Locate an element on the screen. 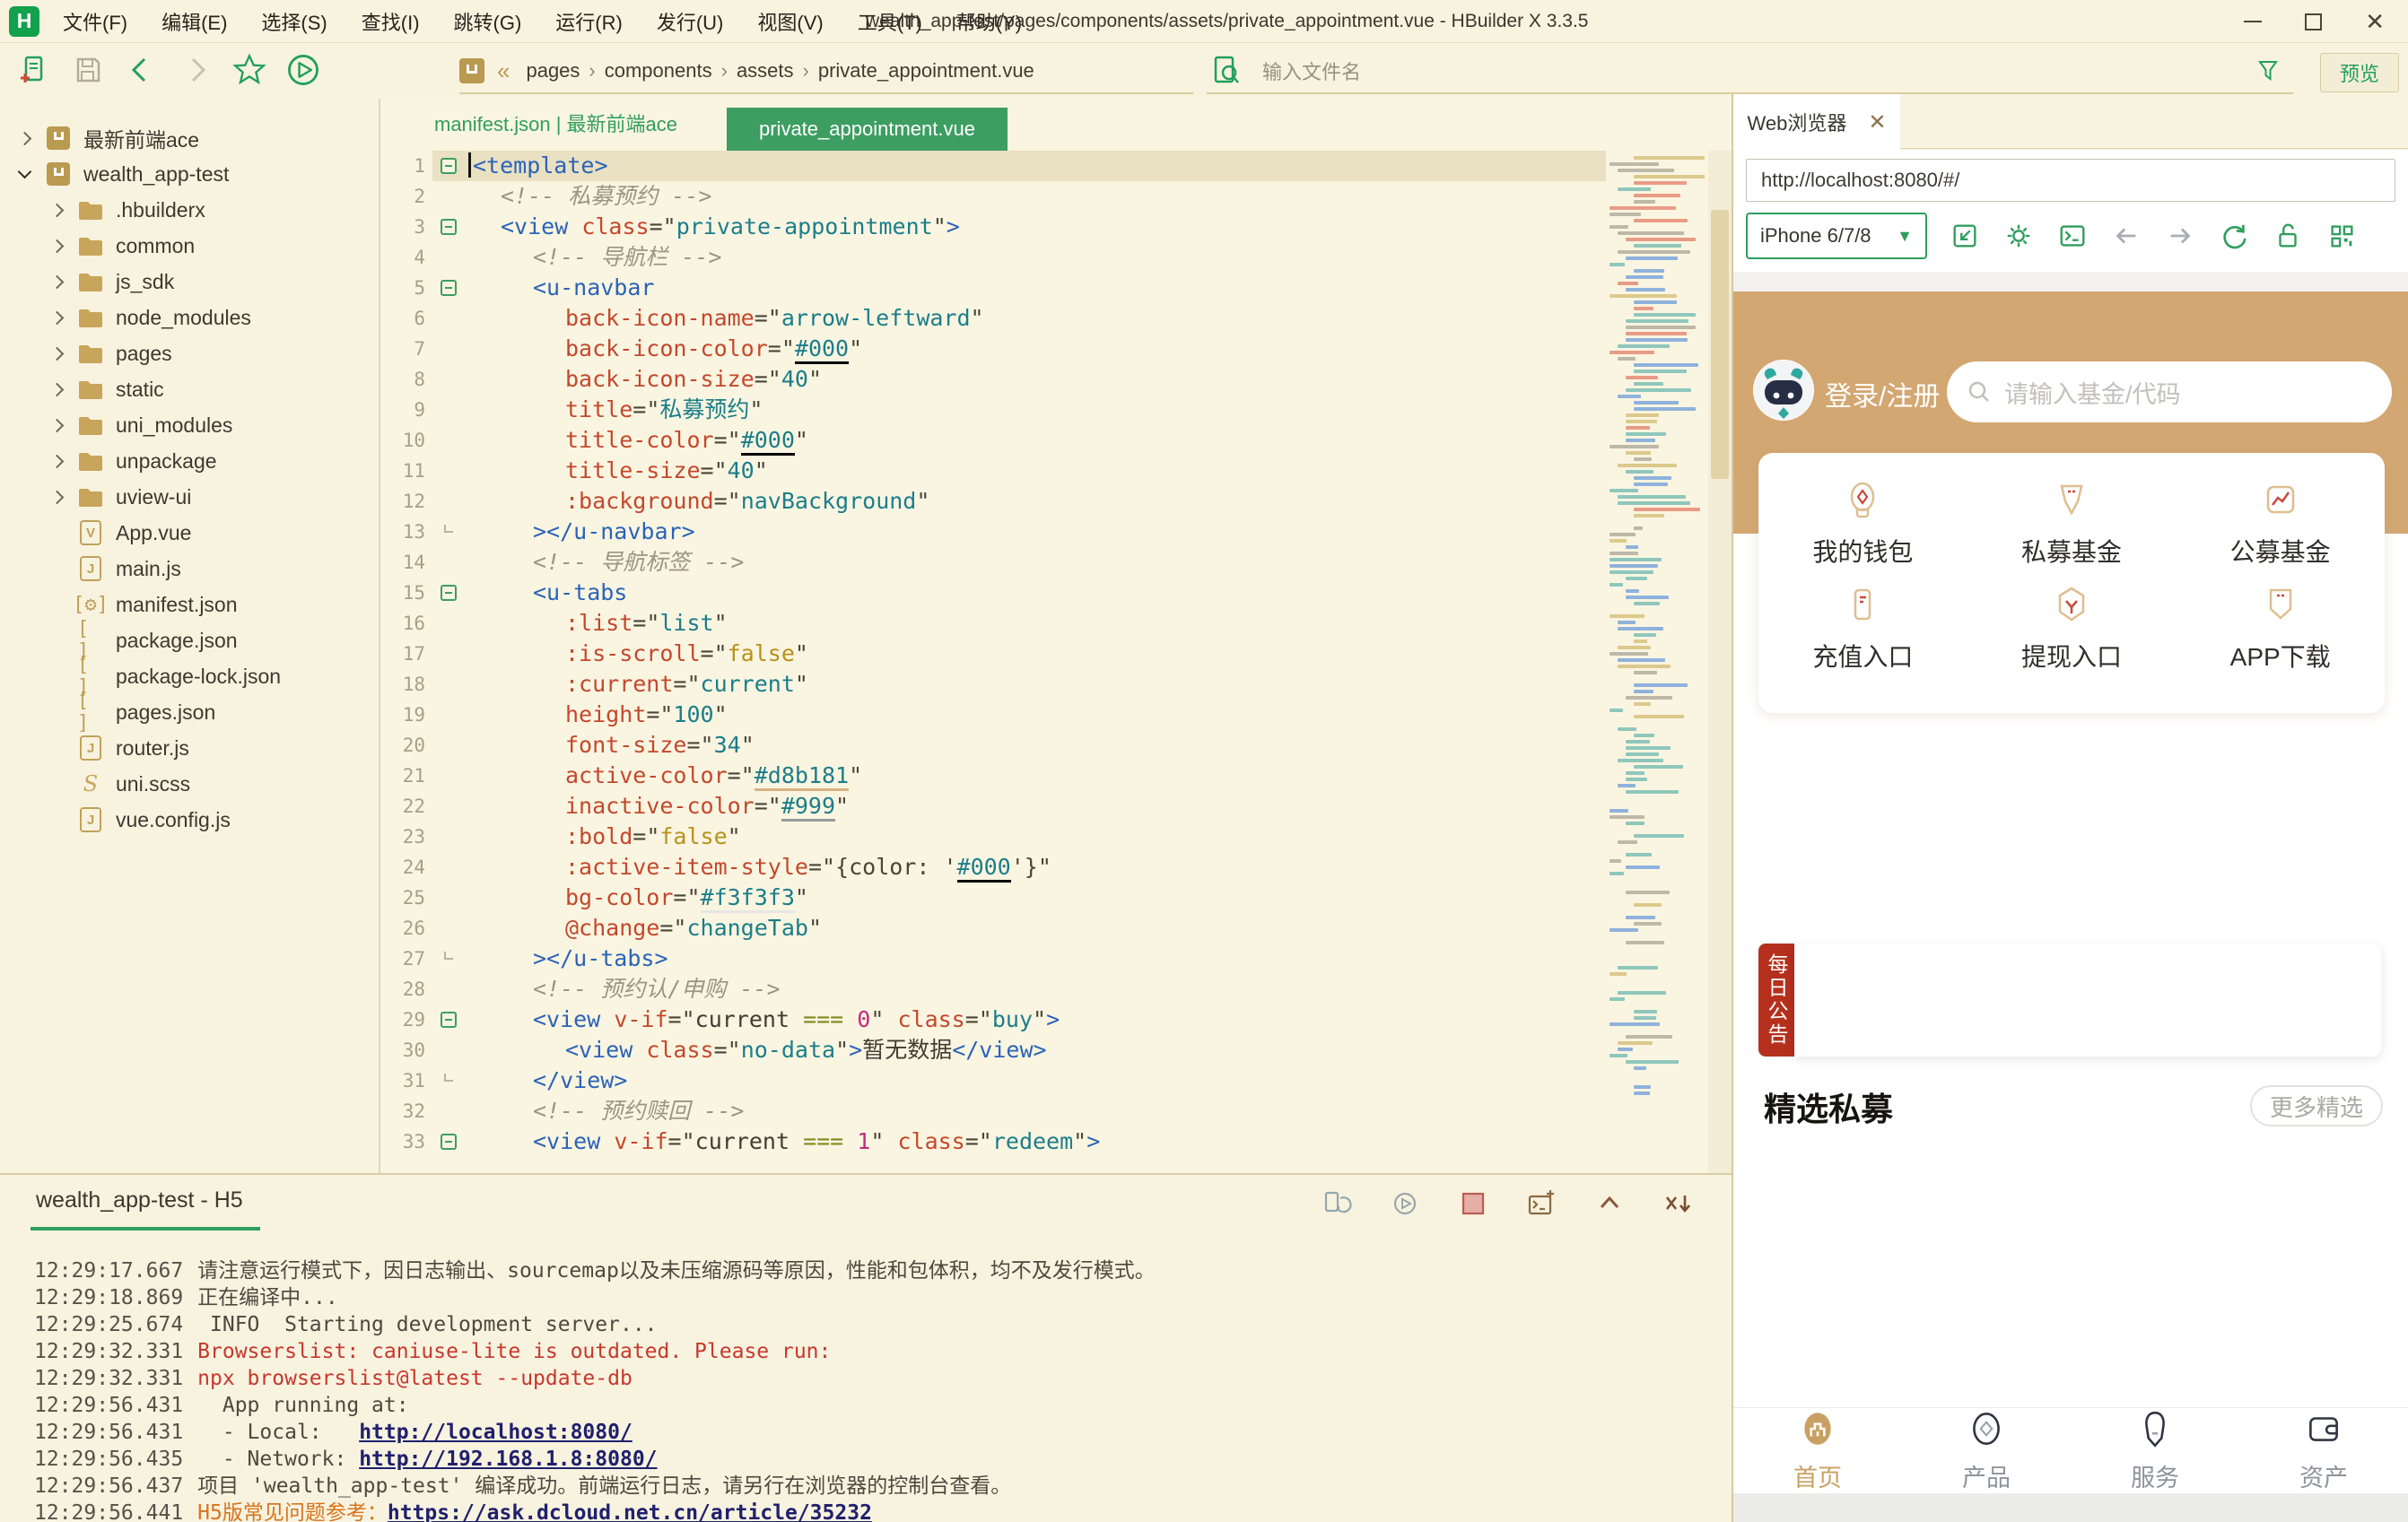  forward-icon is located at coordinates (195, 70).